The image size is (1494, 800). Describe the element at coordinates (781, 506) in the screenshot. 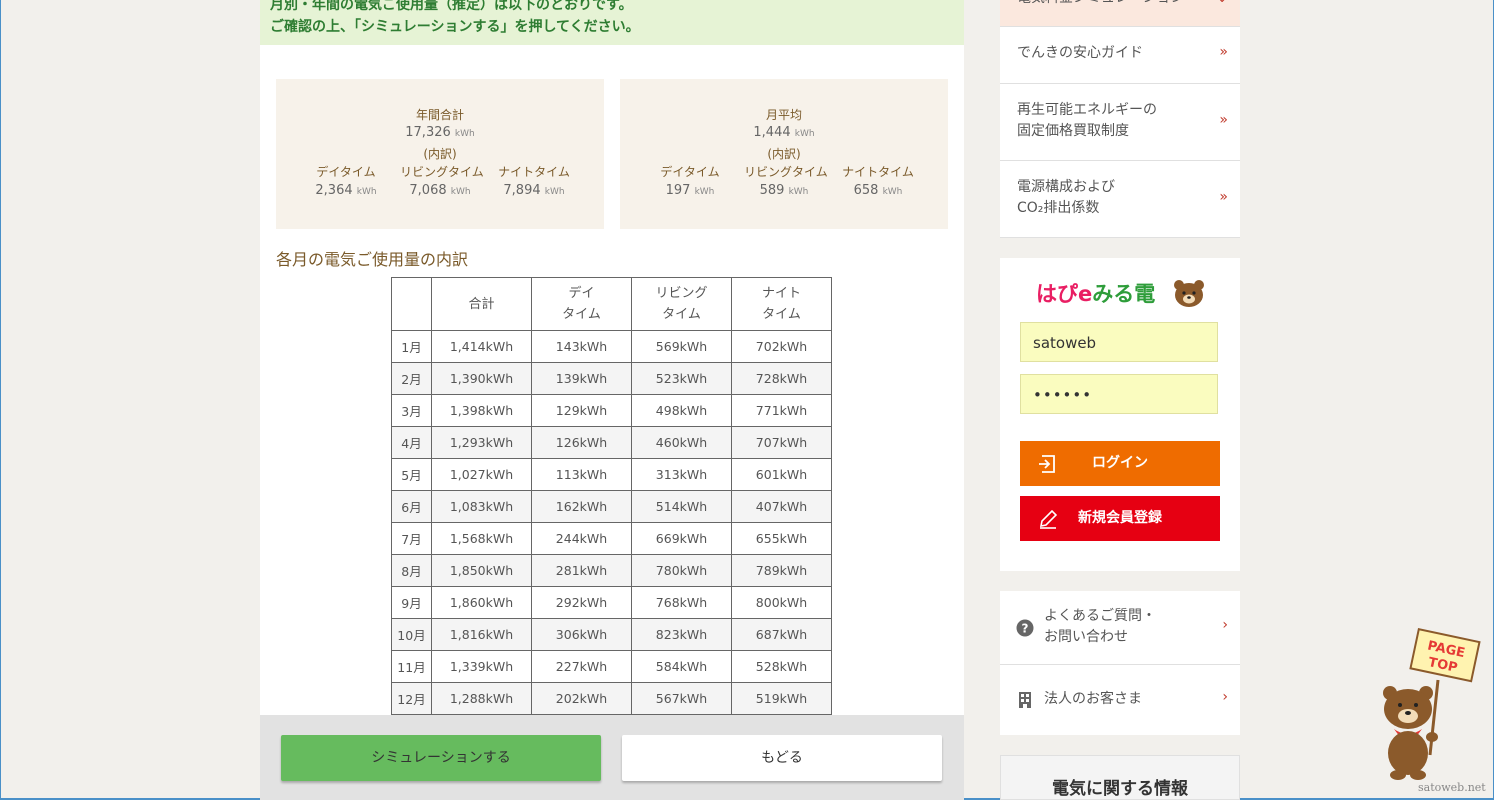

I see `usage-cell: 407kWh` at that location.